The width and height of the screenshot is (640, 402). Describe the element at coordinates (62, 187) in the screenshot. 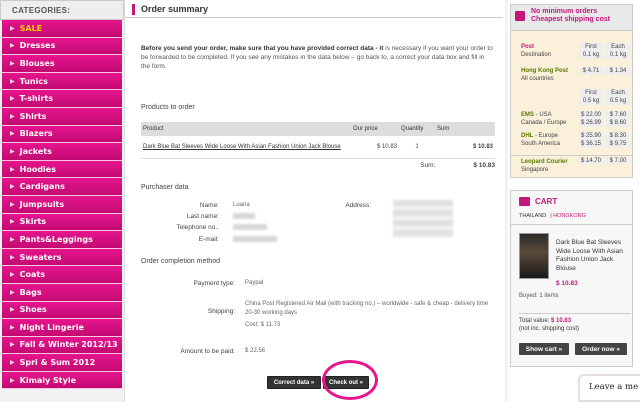

I see `category-item: ▶ Cardigans` at that location.